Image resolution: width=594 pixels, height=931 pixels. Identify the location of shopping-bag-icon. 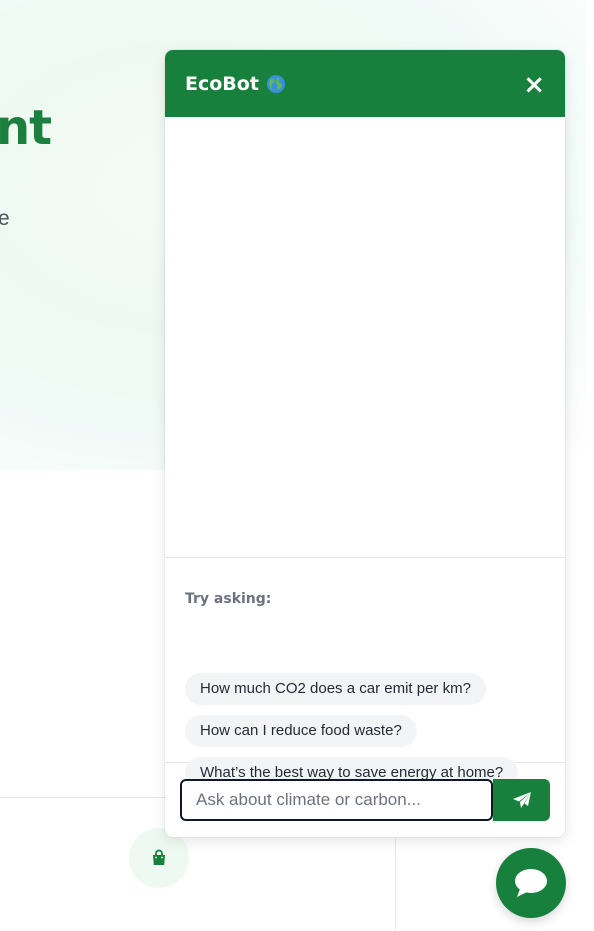
(159, 857).